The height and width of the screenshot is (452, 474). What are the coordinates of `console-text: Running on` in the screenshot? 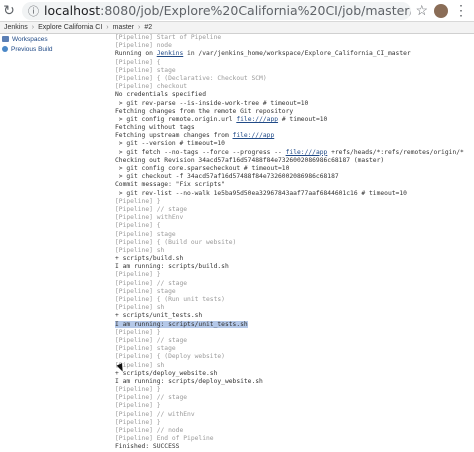 It's located at (136, 54).